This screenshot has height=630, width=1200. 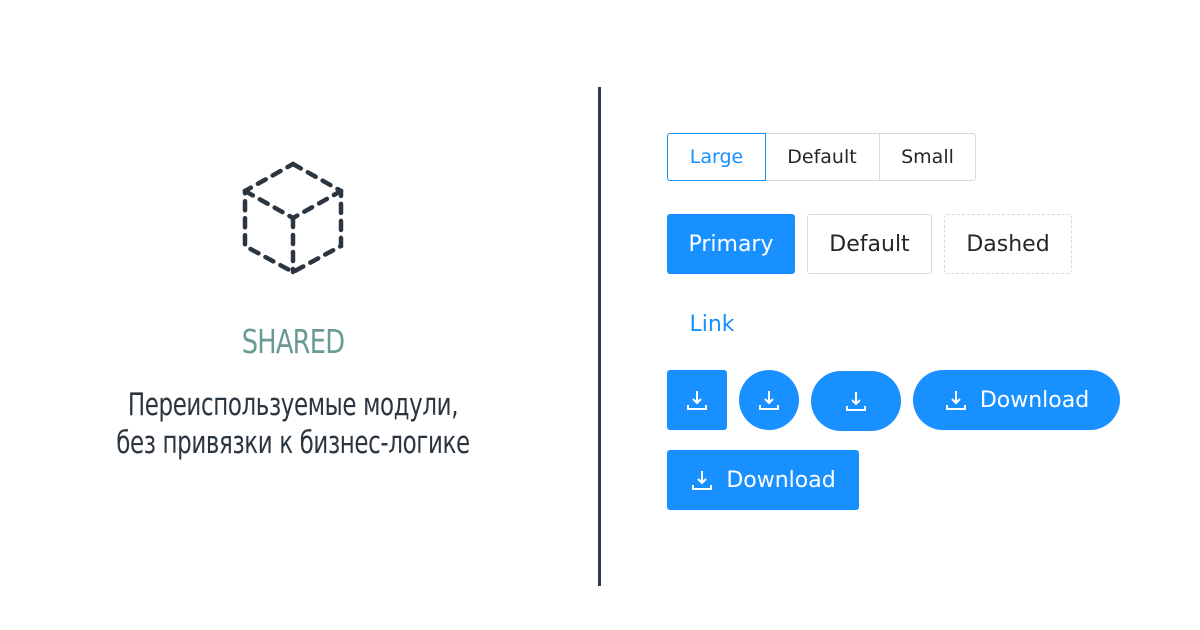 What do you see at coordinates (1008, 244) in the screenshot?
I see `dashed-button: Dashed` at bounding box center [1008, 244].